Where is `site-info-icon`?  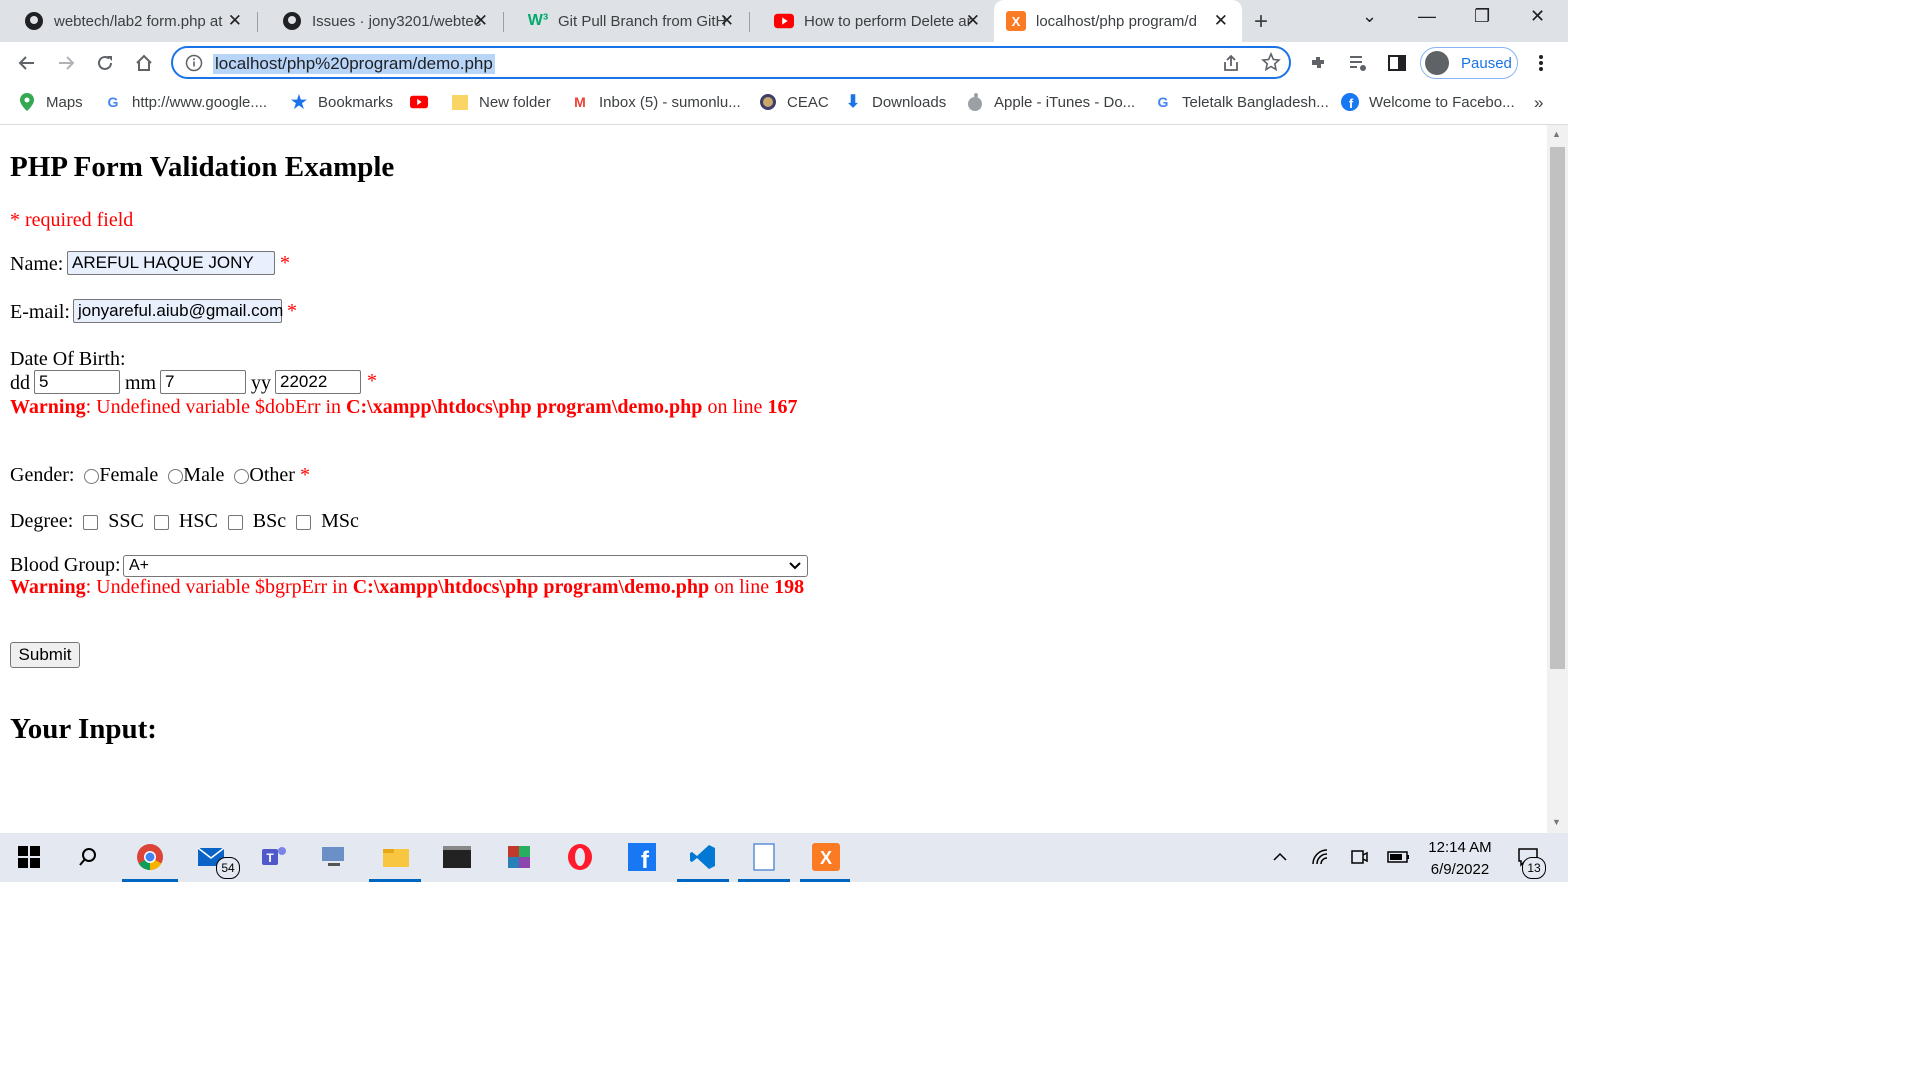
site-info-icon is located at coordinates (194, 65).